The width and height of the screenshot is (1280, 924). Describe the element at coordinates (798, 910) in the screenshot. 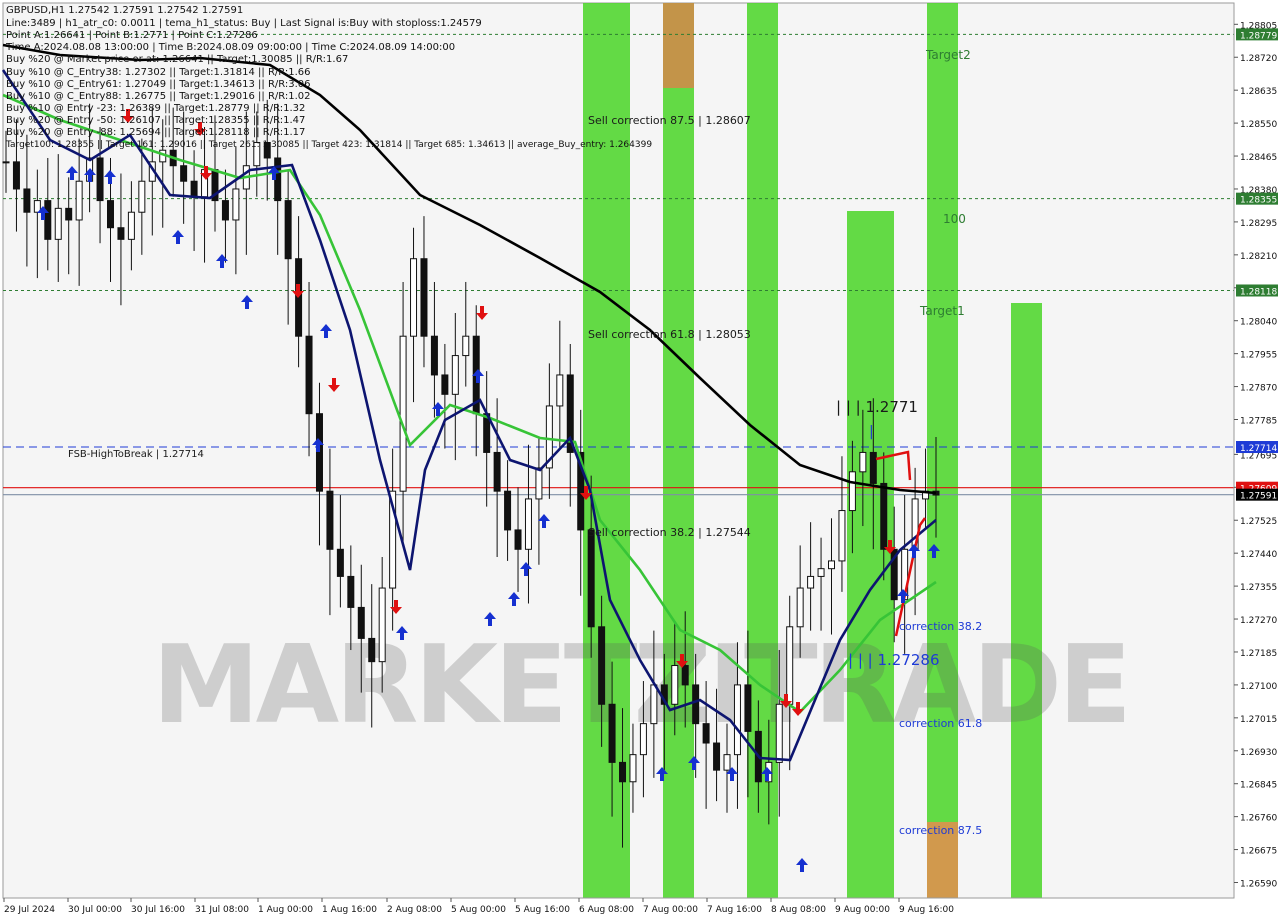

I see `time-tick-label: 8 Aug 08:00` at that location.